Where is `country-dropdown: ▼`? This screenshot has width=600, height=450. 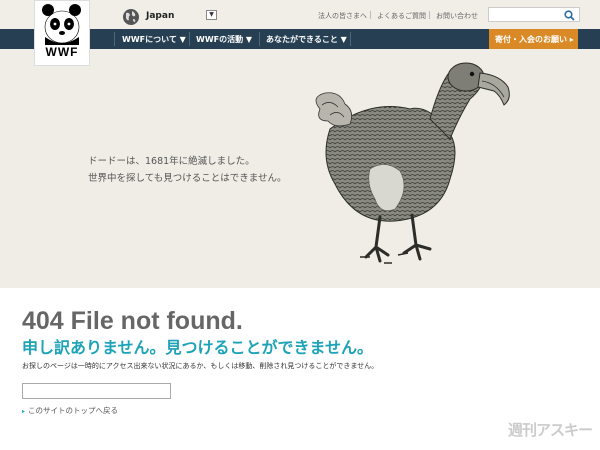 country-dropdown: ▼ is located at coordinates (211, 15).